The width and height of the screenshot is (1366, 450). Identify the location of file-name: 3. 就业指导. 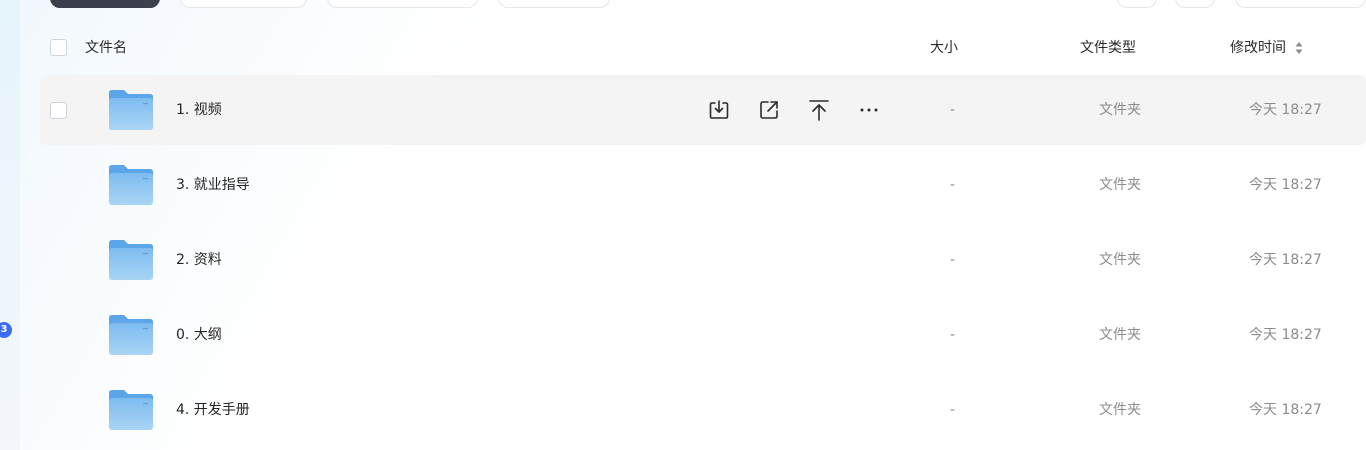
(213, 185).